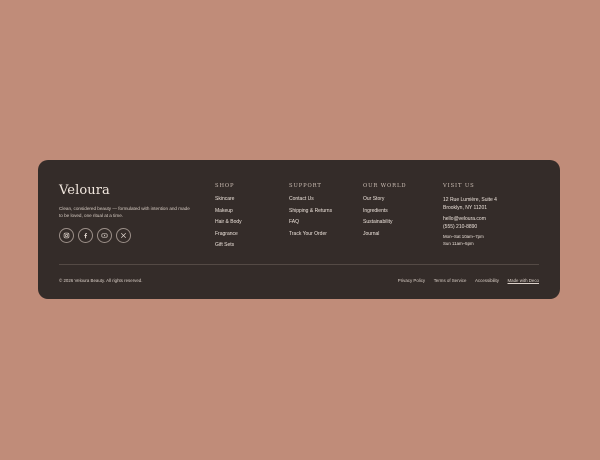  I want to click on footer-divider, so click(299, 264).